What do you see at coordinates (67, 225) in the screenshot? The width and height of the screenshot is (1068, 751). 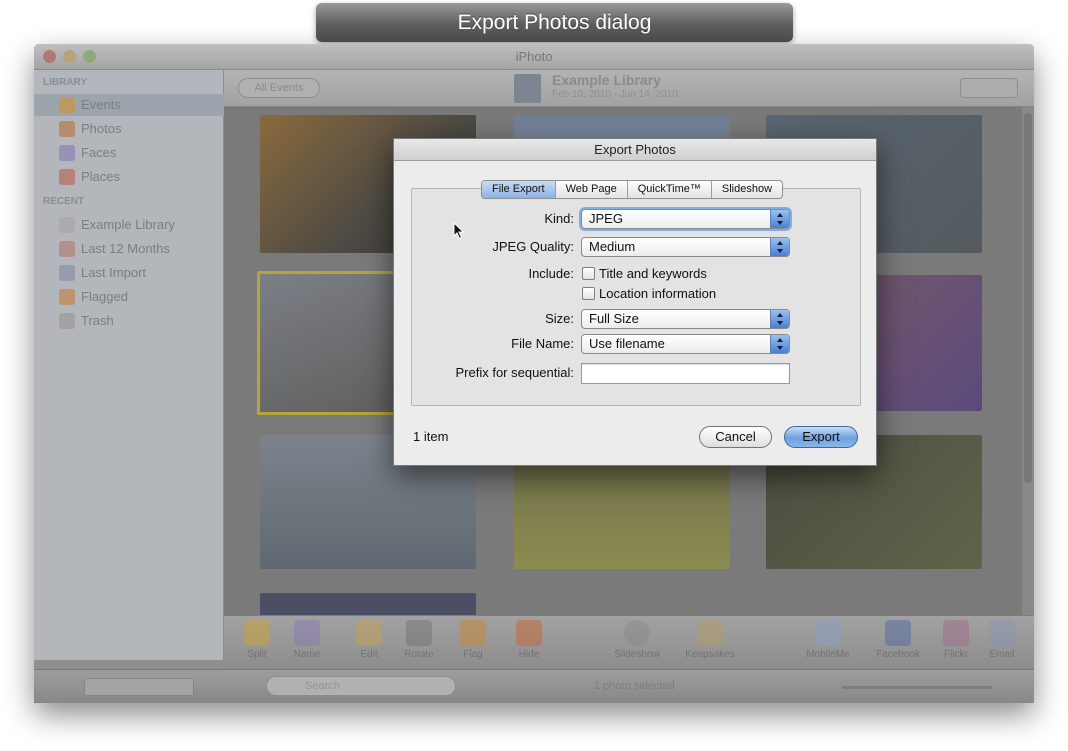 I see `library-icon` at bounding box center [67, 225].